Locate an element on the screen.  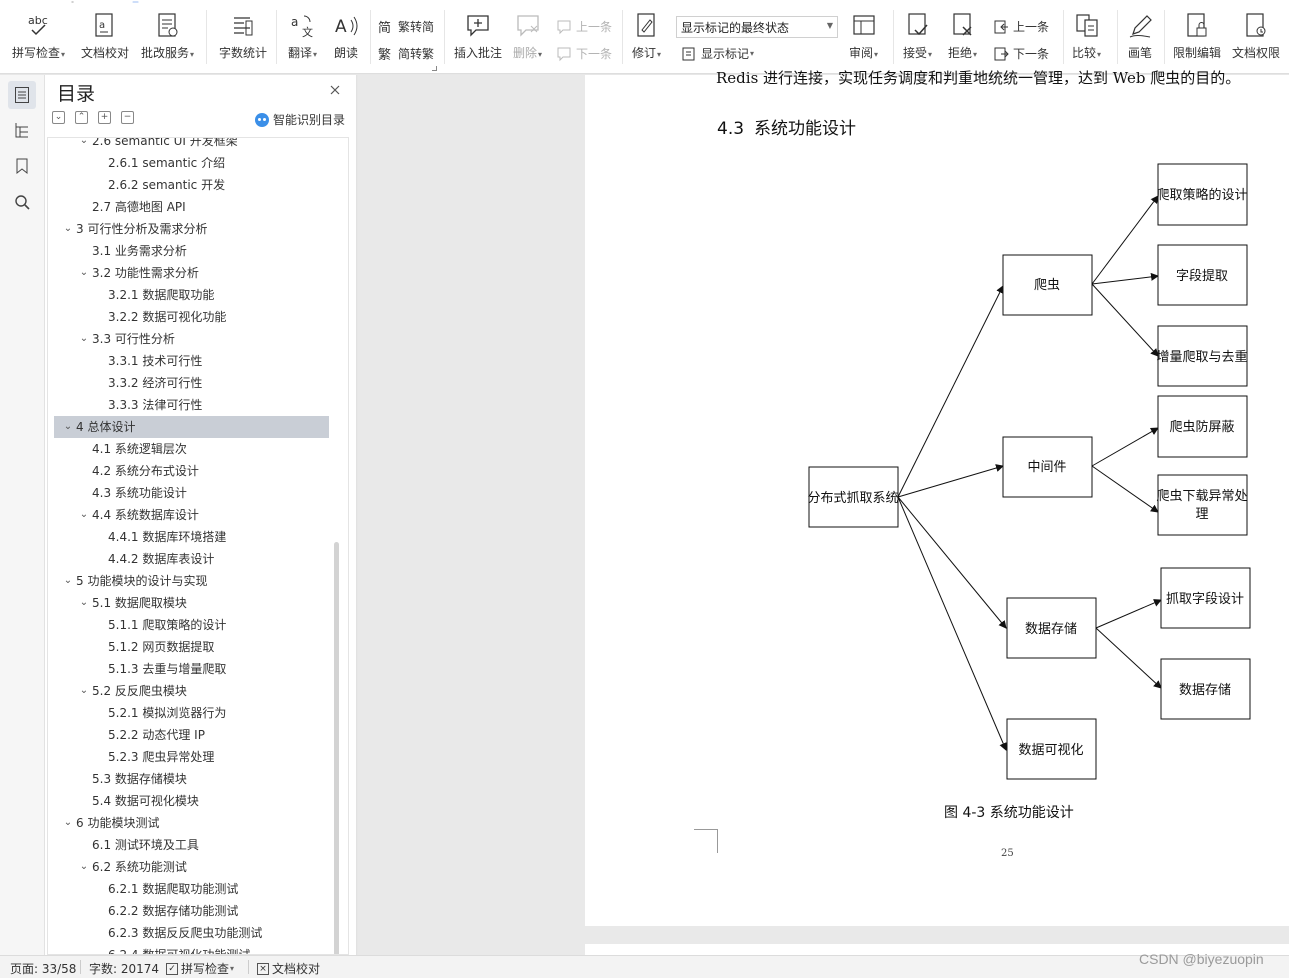
toc-item: 3.2.1 数据爬取功能 is located at coordinates (198, 295).